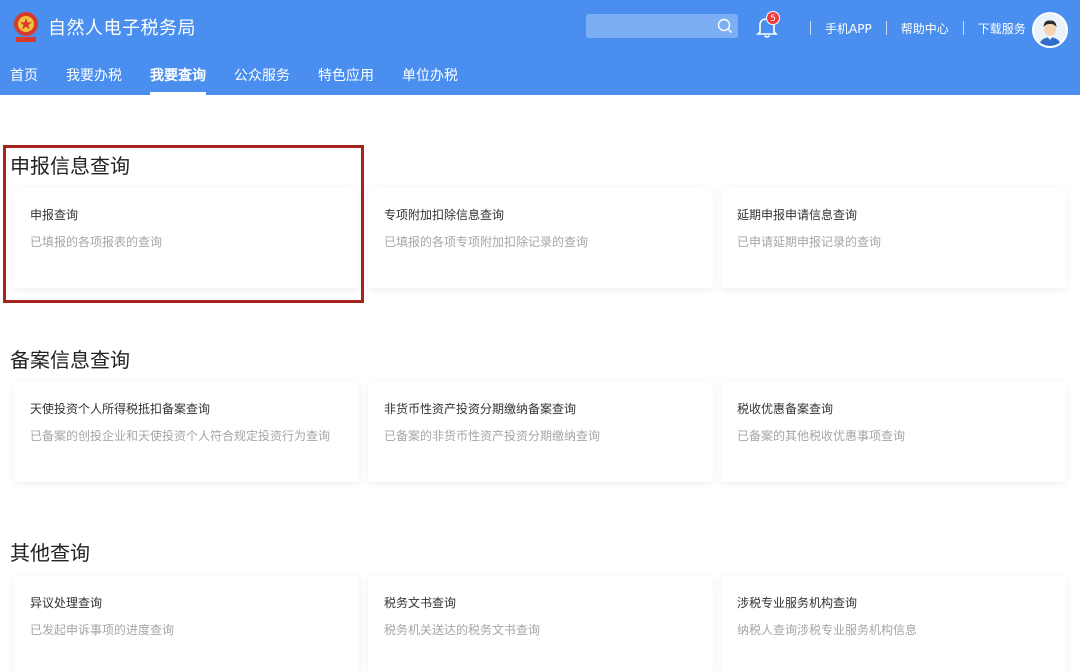 Image resolution: width=1080 pixels, height=672 pixels. Describe the element at coordinates (186, 624) in the screenshot. I see `card-objection-query: 异议处理查询 已发起申诉事项的进度查询` at that location.